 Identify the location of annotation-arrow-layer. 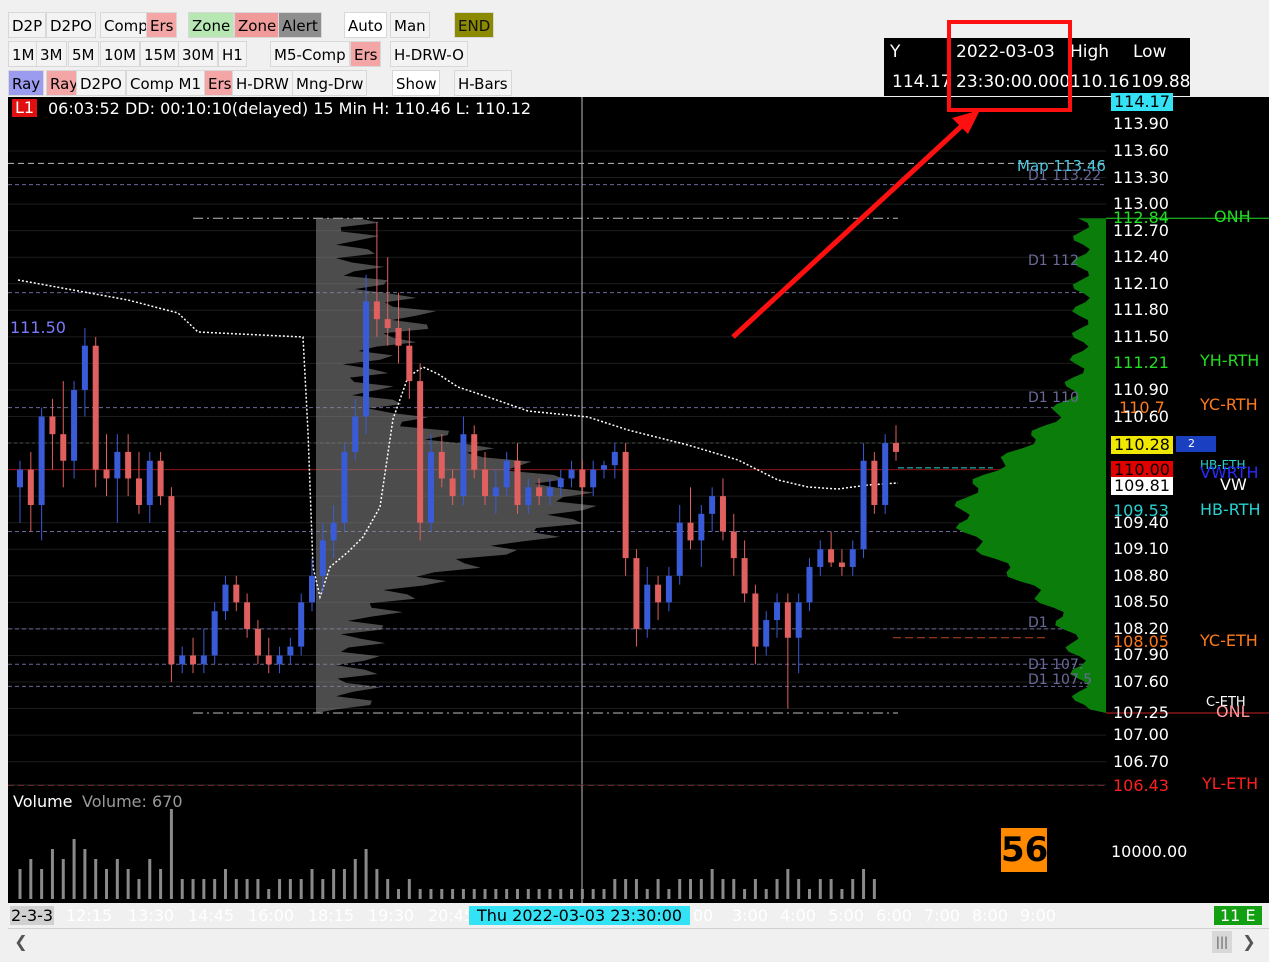
(855, 224).